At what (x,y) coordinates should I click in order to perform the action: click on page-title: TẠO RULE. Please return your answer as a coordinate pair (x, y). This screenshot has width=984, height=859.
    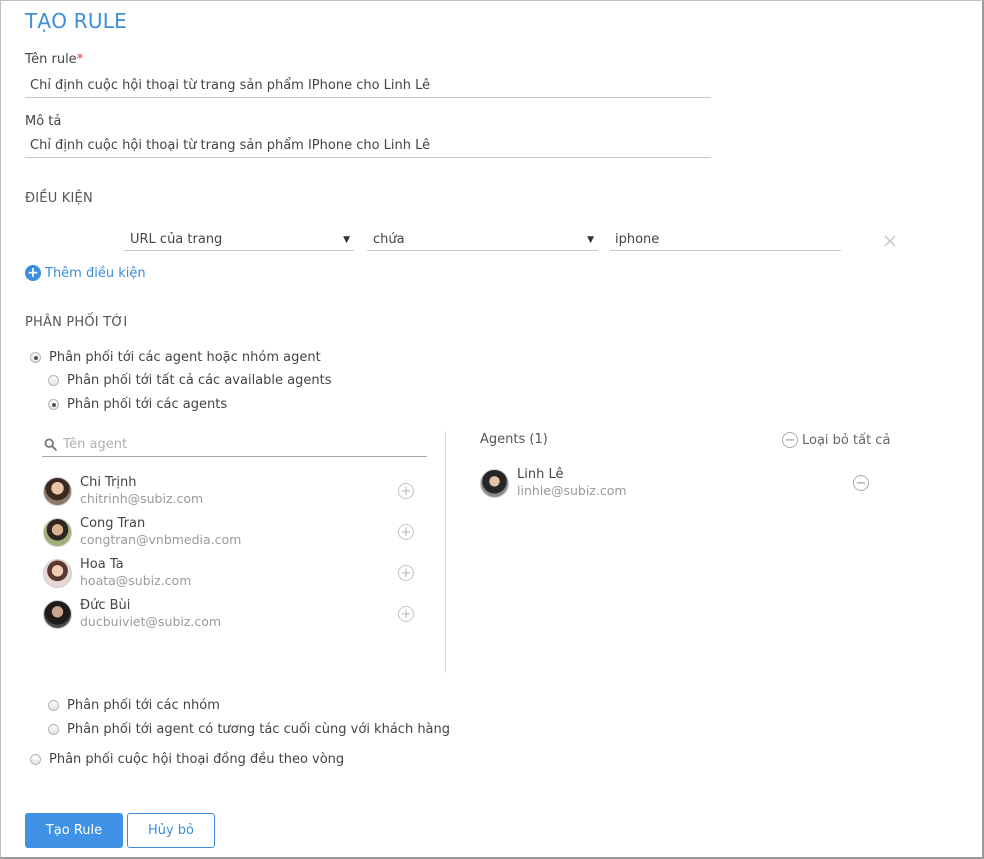
    Looking at the image, I should click on (76, 21).